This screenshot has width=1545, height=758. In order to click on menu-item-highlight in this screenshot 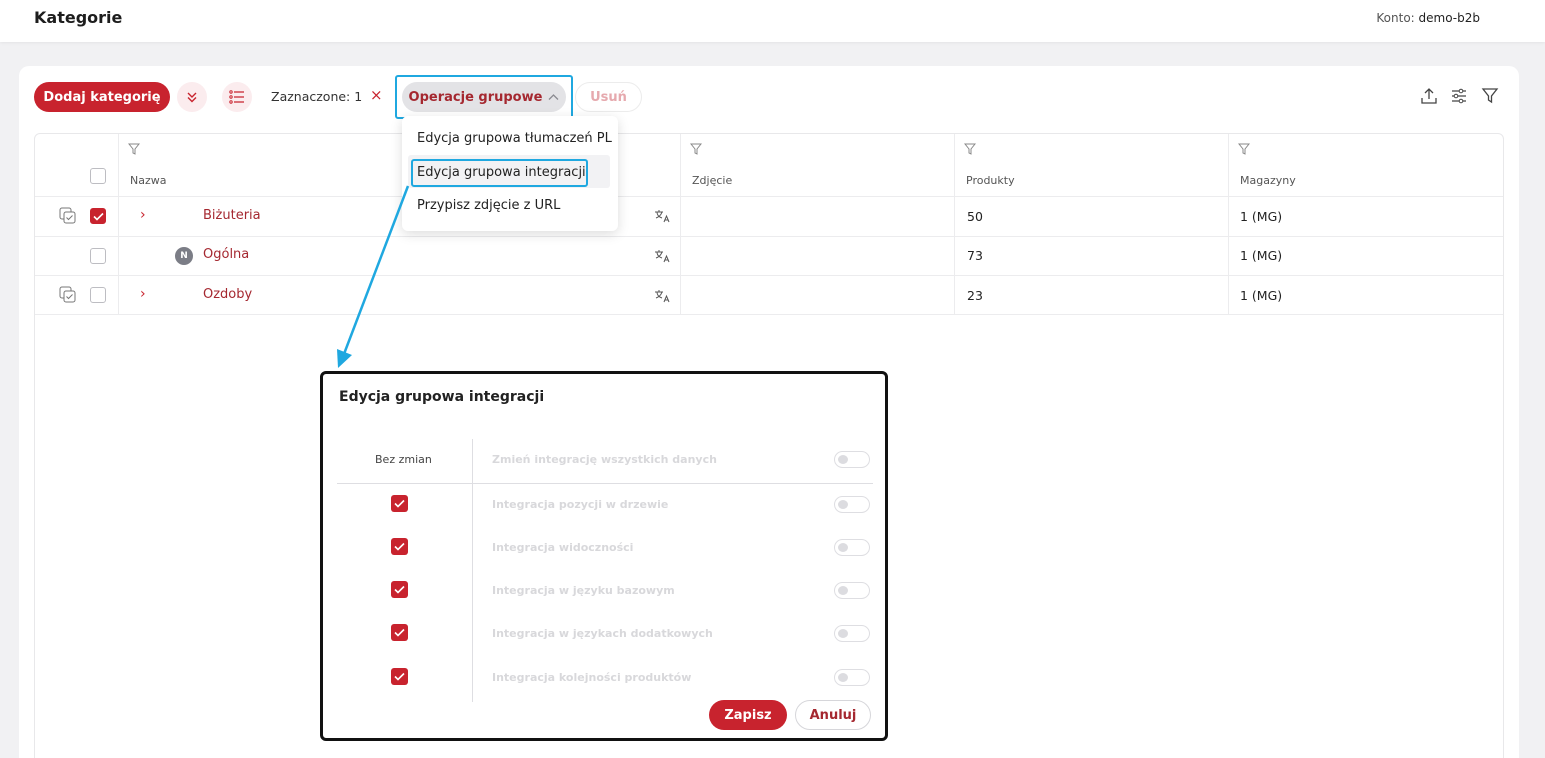, I will do `click(499, 173)`.